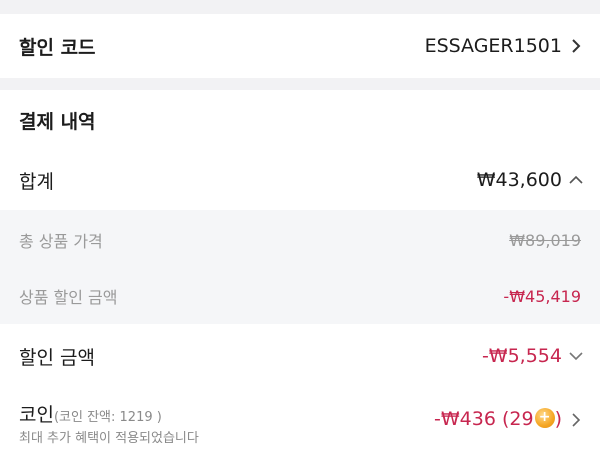 The width and height of the screenshot is (600, 450). Describe the element at coordinates (558, 419) in the screenshot. I see `coin-value-close: )` at that location.